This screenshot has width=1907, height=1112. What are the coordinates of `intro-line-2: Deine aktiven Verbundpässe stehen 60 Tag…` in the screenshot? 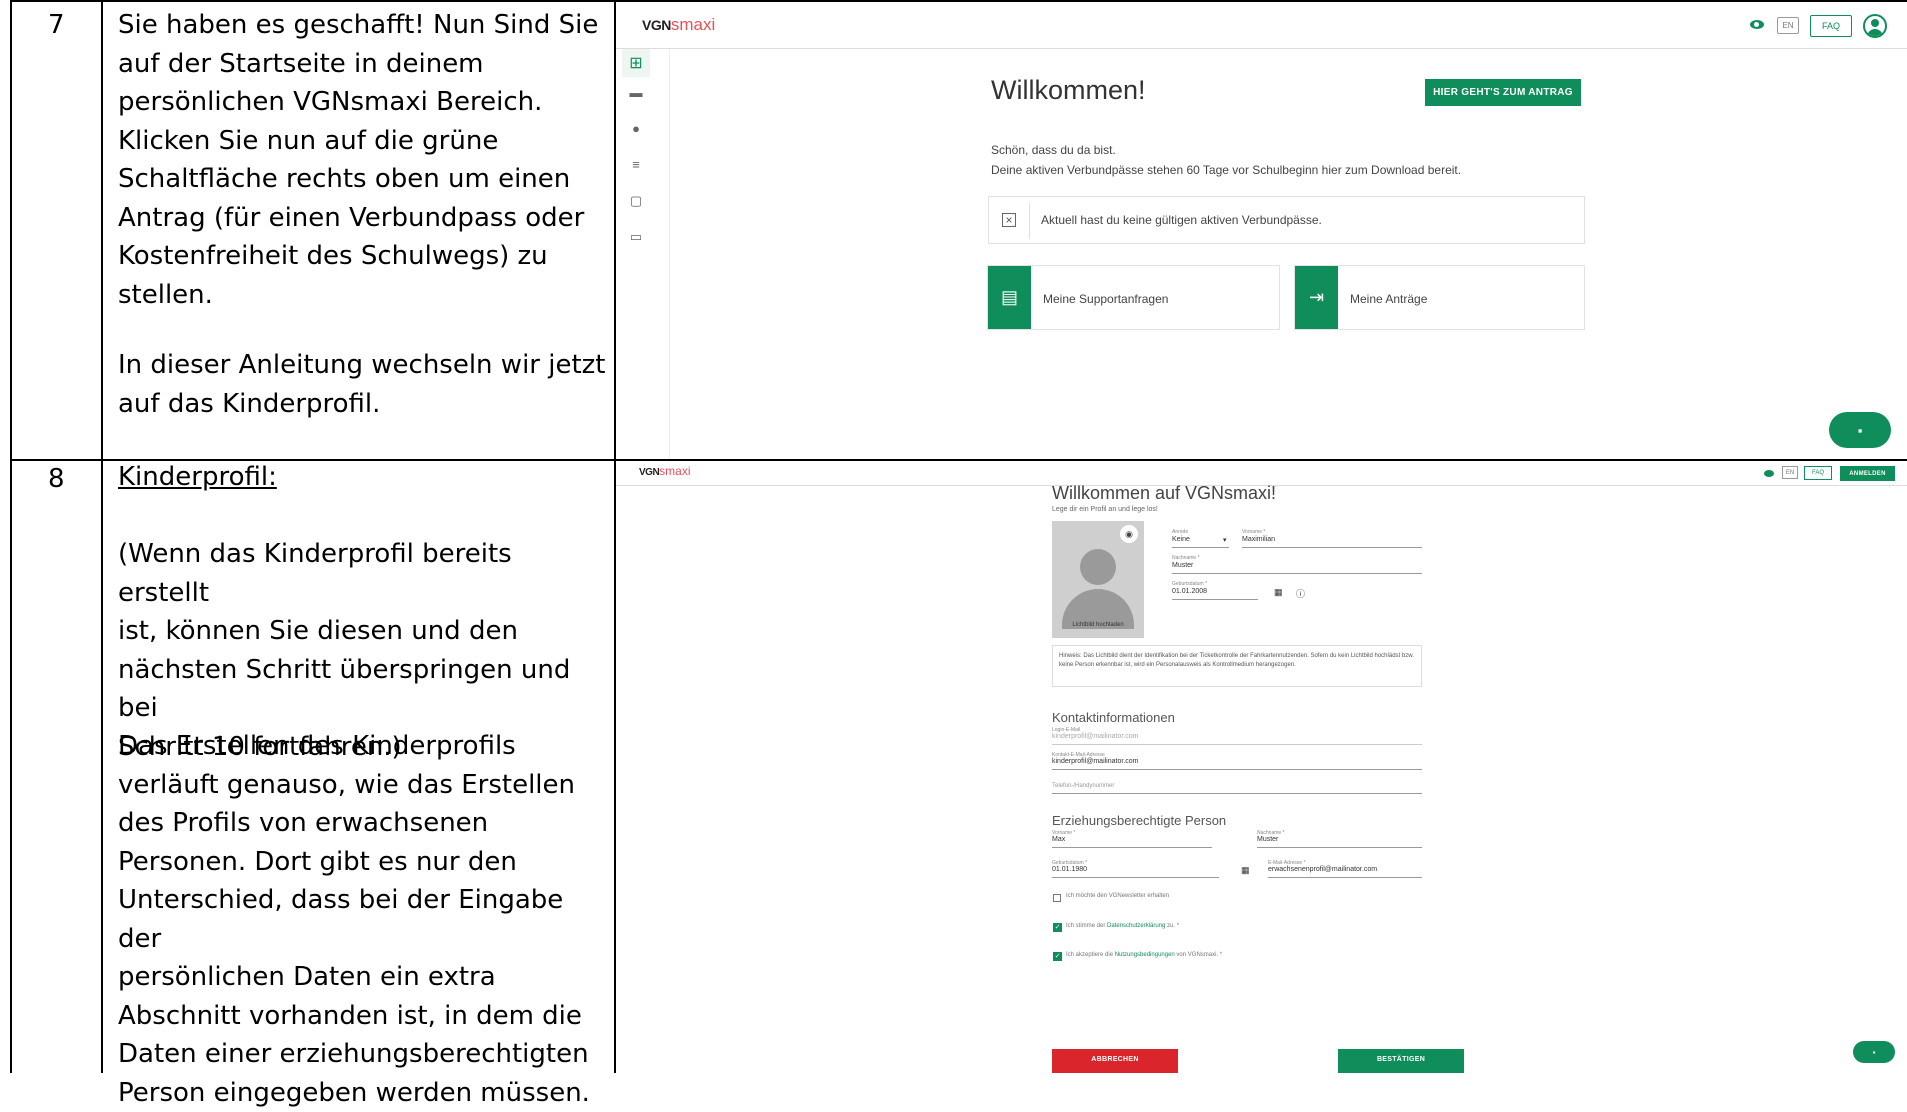 It's located at (1226, 170).